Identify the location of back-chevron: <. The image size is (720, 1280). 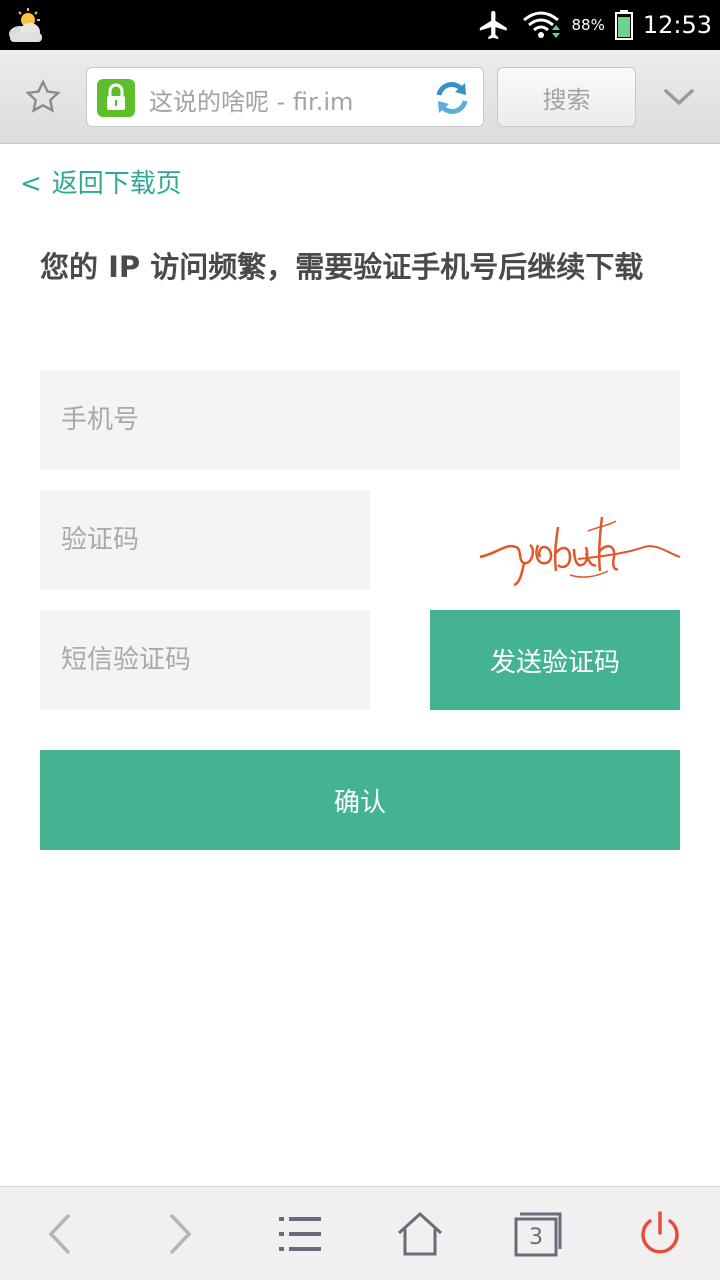
(31, 184).